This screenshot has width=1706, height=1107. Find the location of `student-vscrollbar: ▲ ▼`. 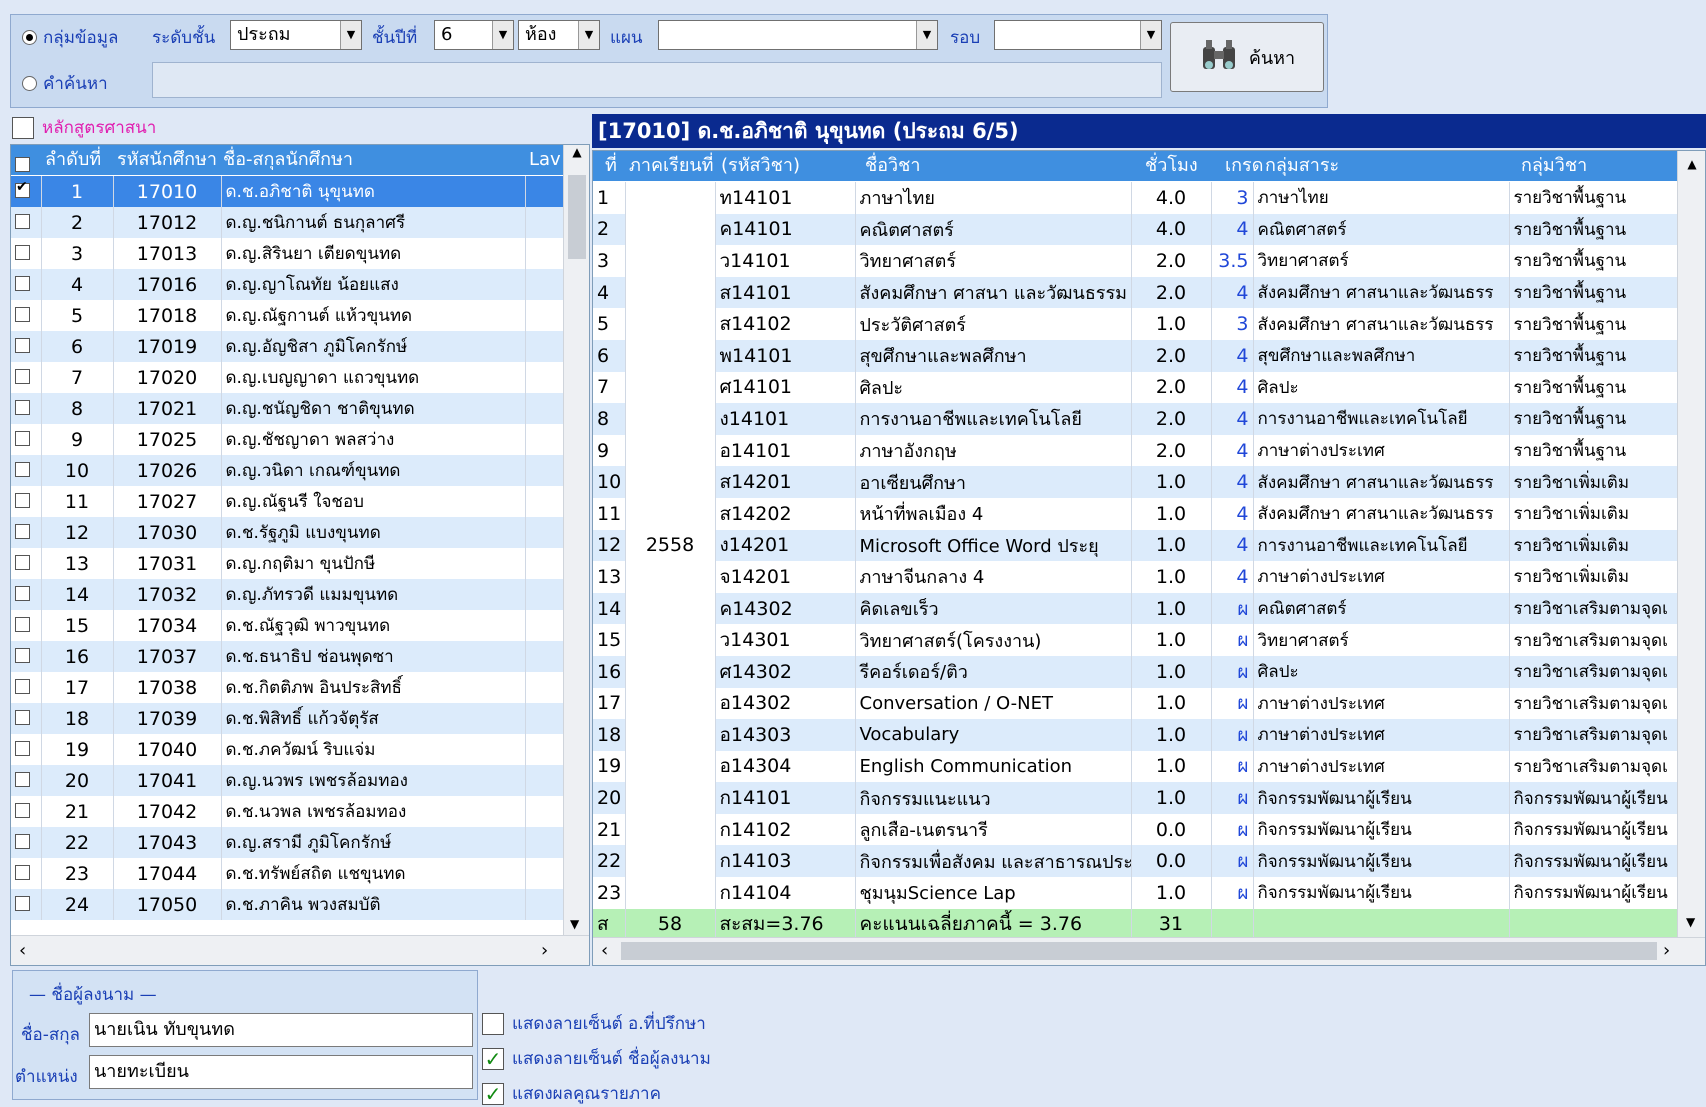

student-vscrollbar: ▲ ▼ is located at coordinates (576, 540).